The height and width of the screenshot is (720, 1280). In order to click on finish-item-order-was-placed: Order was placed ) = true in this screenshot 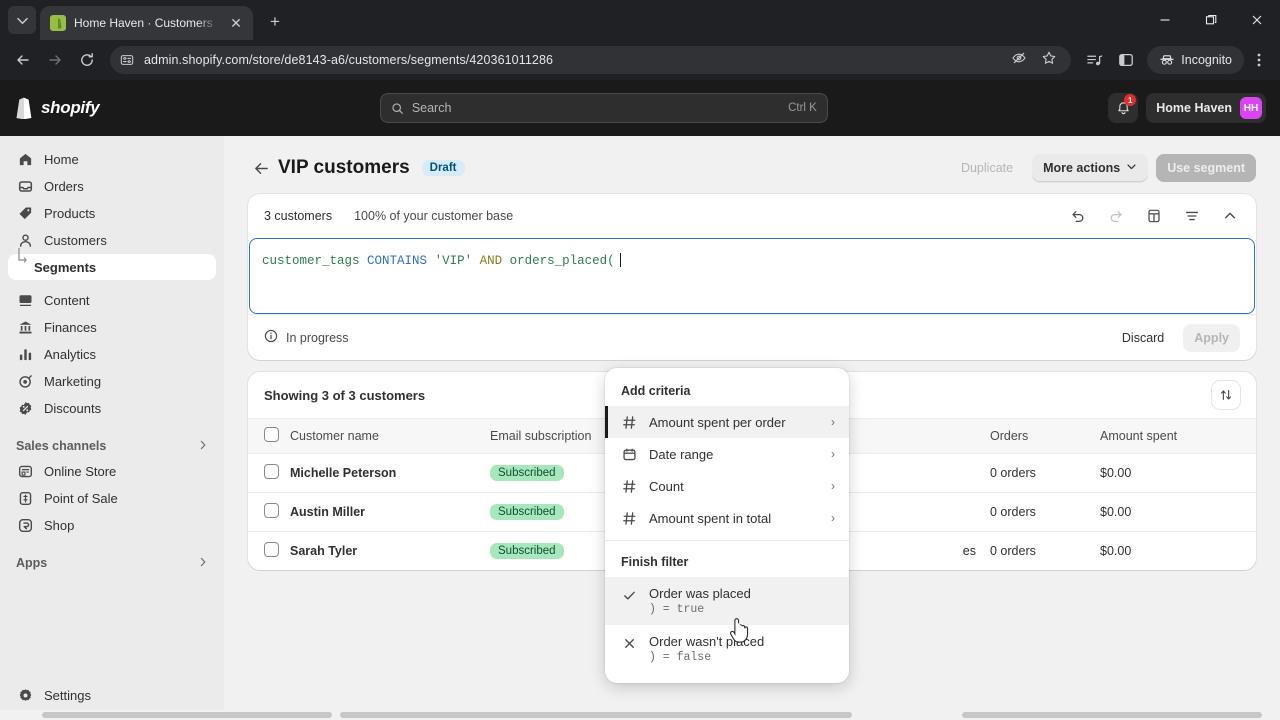, I will do `click(727, 601)`.